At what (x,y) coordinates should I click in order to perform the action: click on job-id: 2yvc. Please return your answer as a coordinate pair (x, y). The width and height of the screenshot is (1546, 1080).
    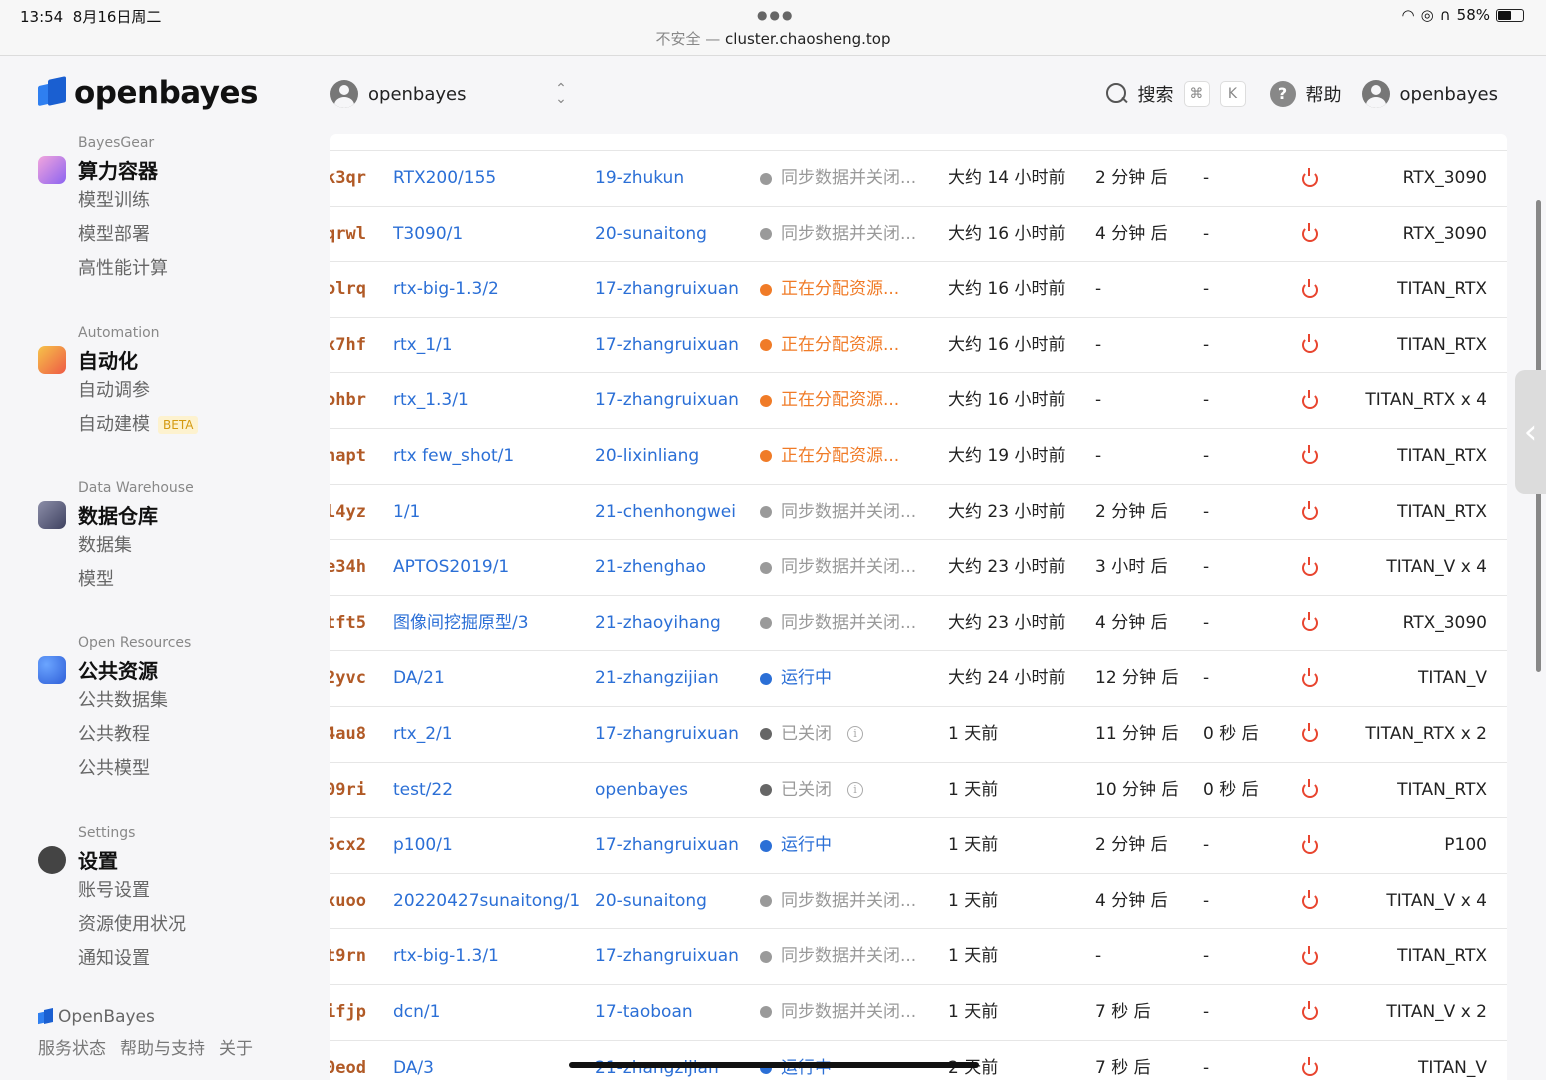
    Looking at the image, I should click on (355, 678).